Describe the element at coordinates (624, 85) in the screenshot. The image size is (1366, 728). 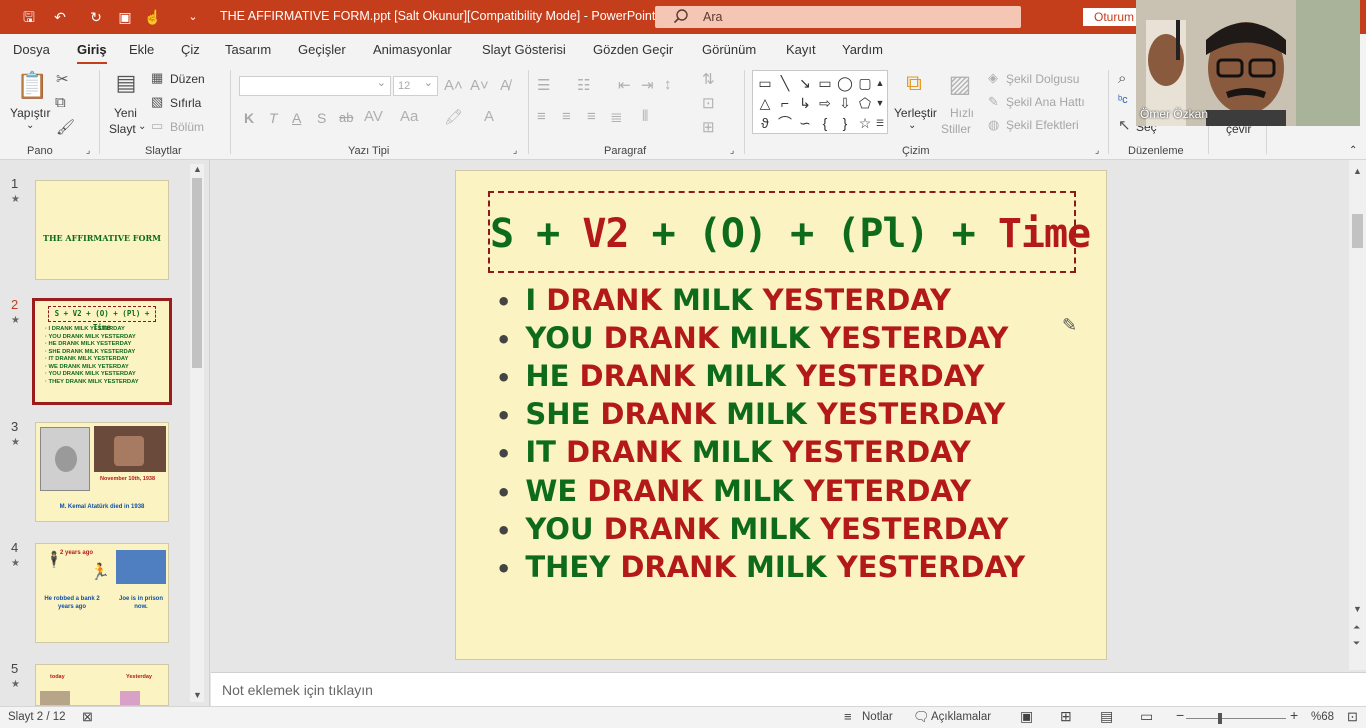
I see `decrease-indent-icon: ⇤` at that location.